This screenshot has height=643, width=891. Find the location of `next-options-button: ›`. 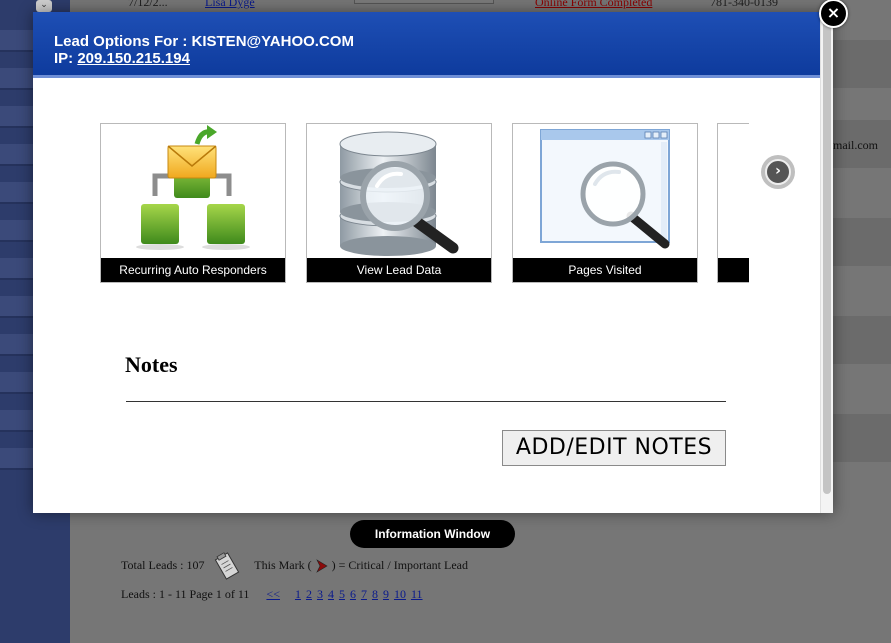

next-options-button: › is located at coordinates (778, 172).